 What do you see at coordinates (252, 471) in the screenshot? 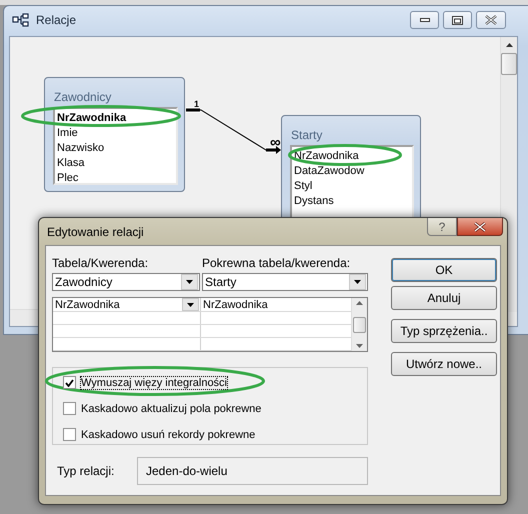
I see `relation-type-field: Jeden-do-wielu` at bounding box center [252, 471].